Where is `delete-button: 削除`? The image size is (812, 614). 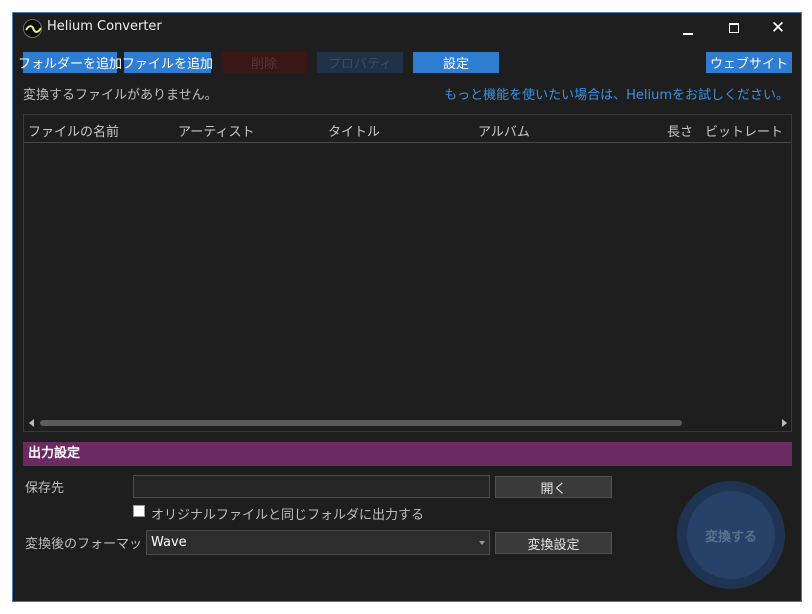 delete-button: 削除 is located at coordinates (264, 62).